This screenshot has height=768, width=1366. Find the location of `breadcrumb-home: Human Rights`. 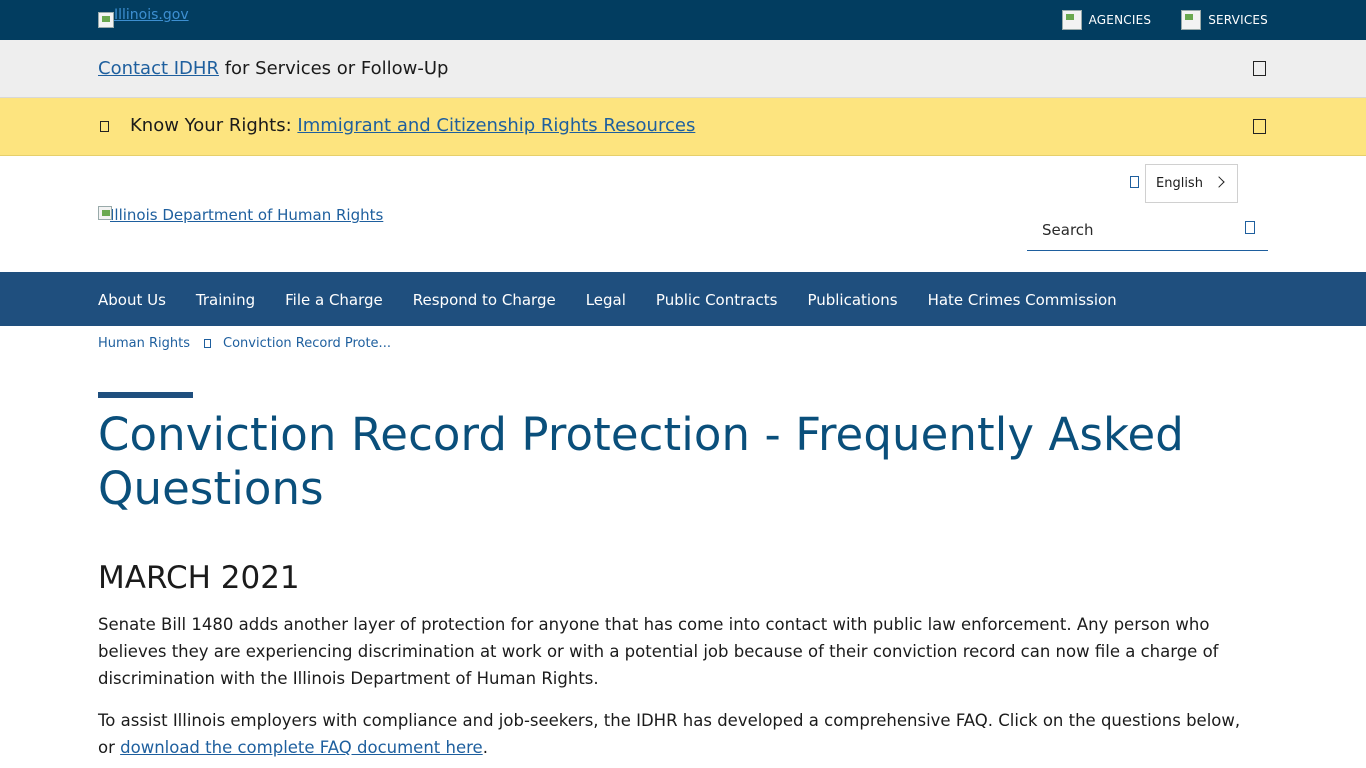

breadcrumb-home: Human Rights is located at coordinates (144, 343).